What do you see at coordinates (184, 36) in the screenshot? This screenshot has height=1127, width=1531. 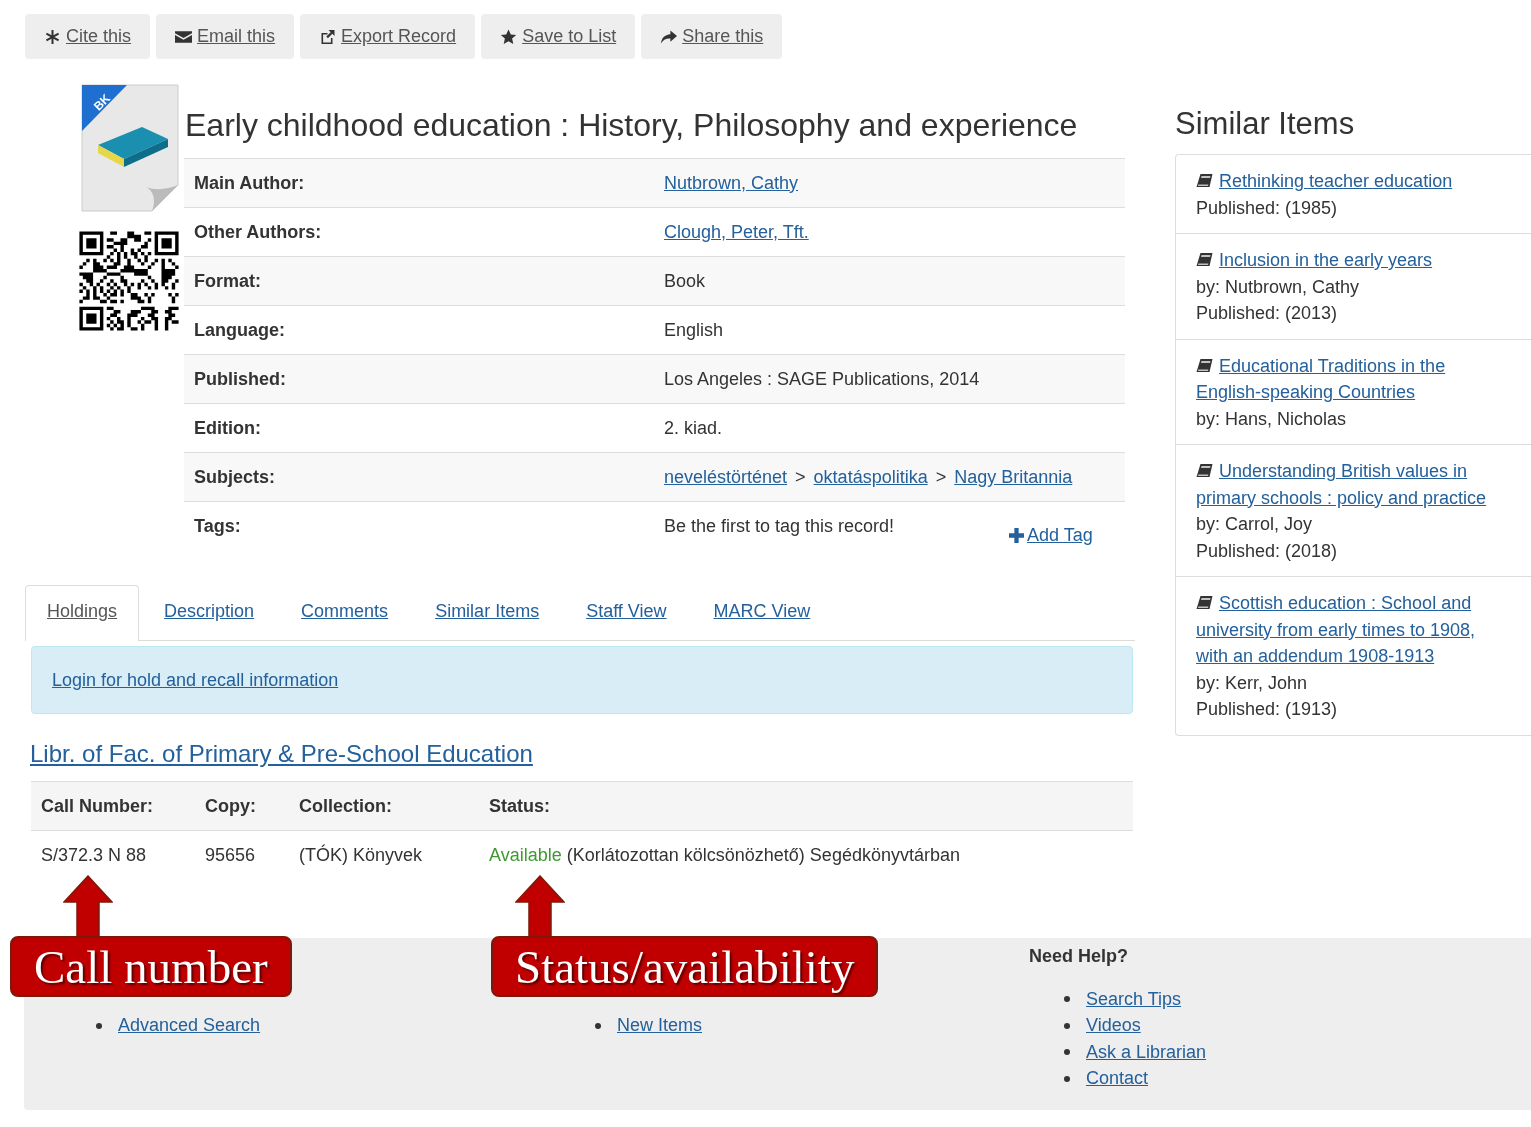 I see `envelope-icon` at bounding box center [184, 36].